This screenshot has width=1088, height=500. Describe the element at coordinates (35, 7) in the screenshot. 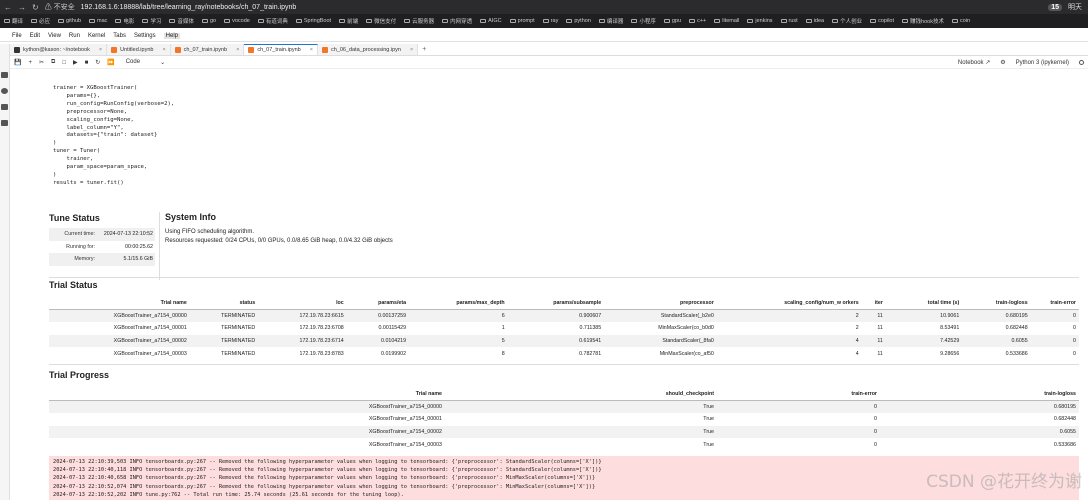

I see `reload-icon: ↻` at that location.